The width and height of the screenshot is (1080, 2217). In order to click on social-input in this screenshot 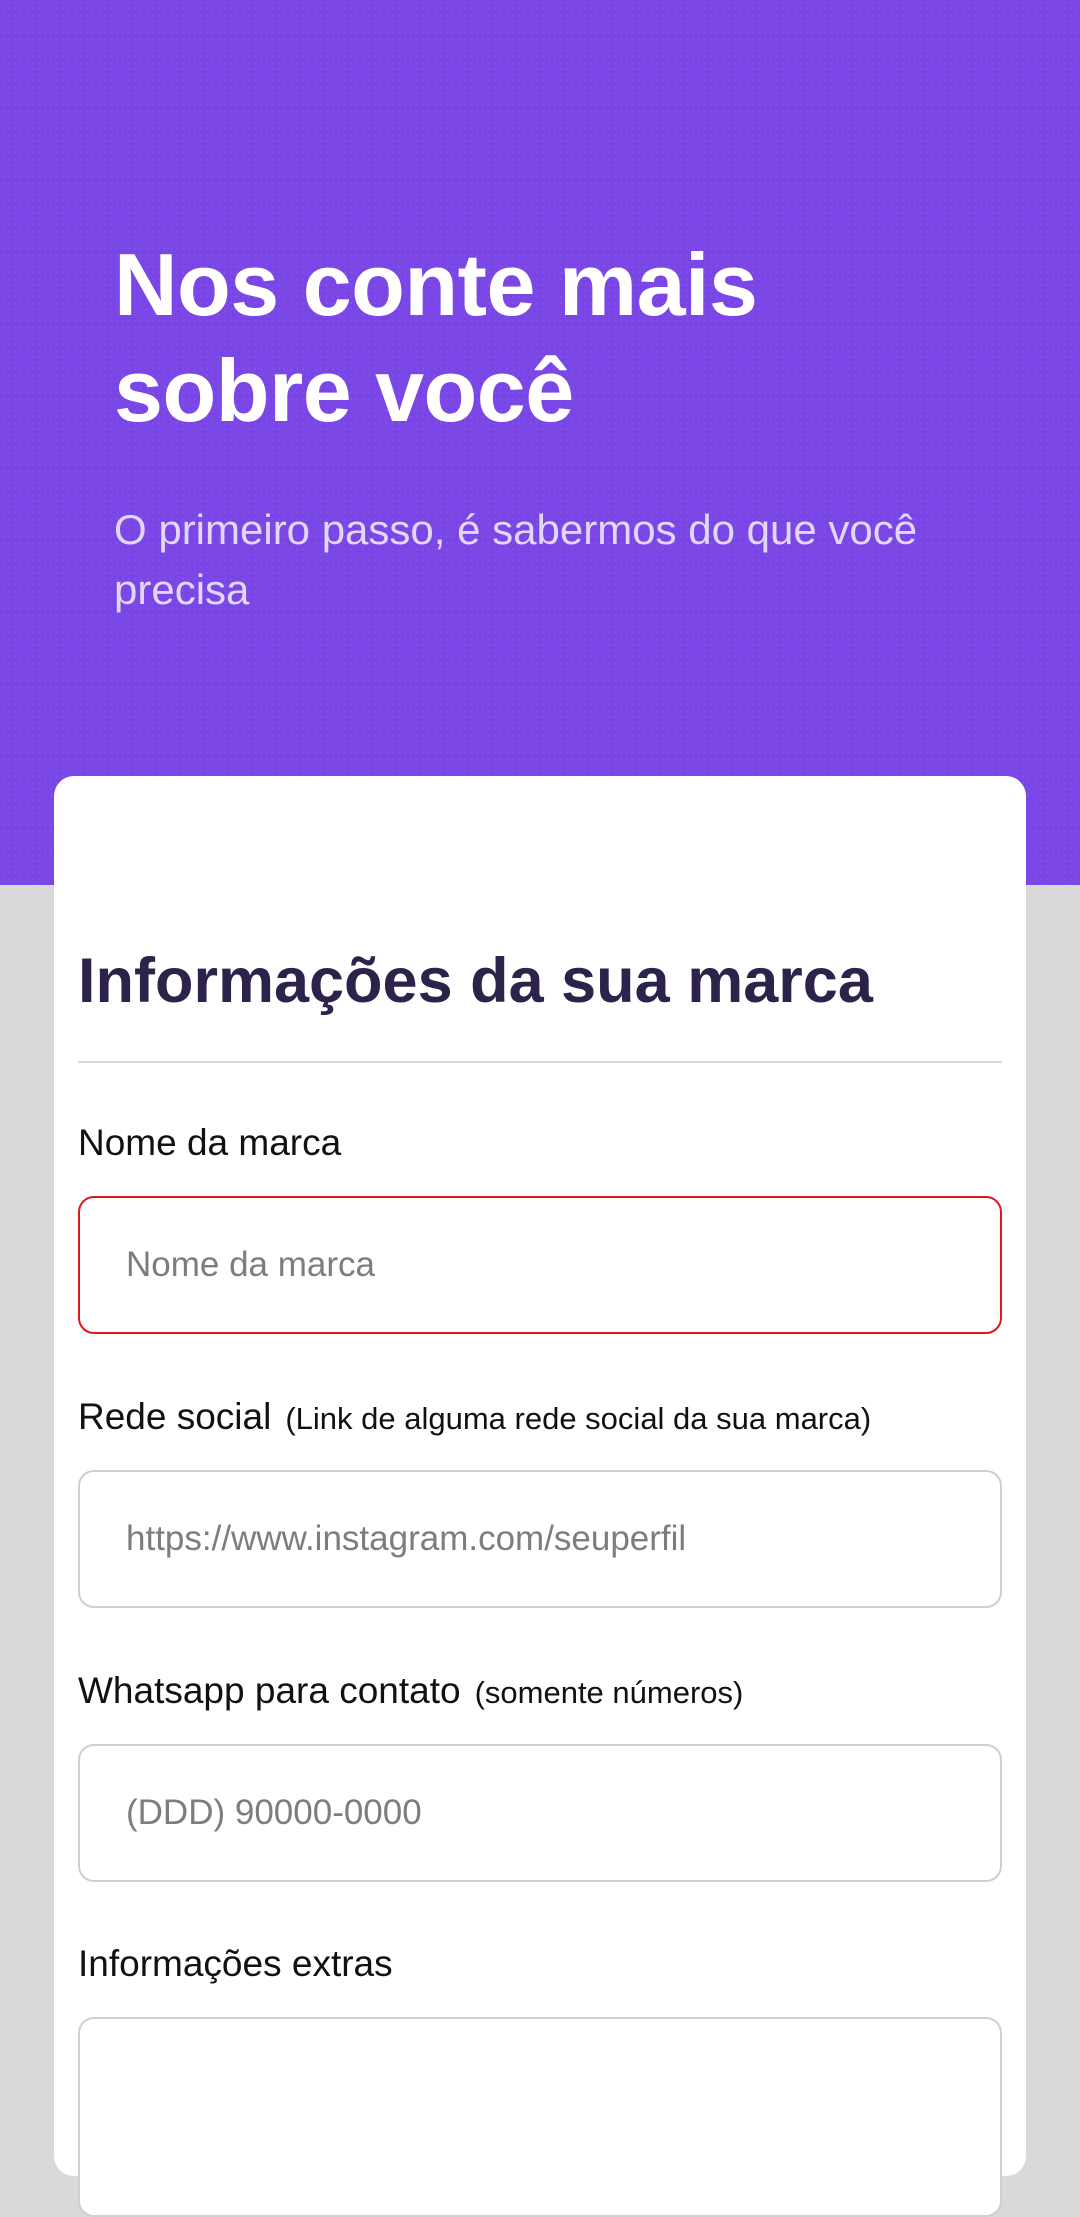, I will do `click(540, 1539)`.